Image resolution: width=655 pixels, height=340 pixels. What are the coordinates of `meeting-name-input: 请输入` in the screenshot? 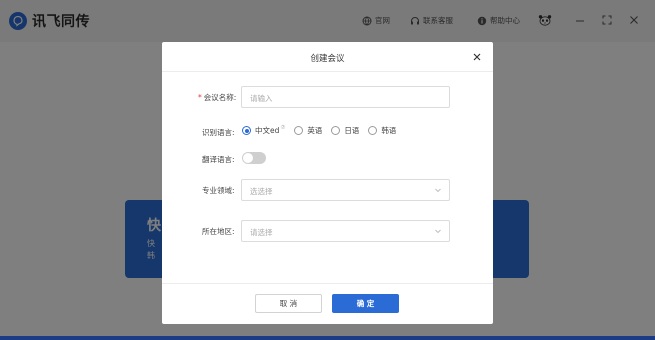 It's located at (345, 97).